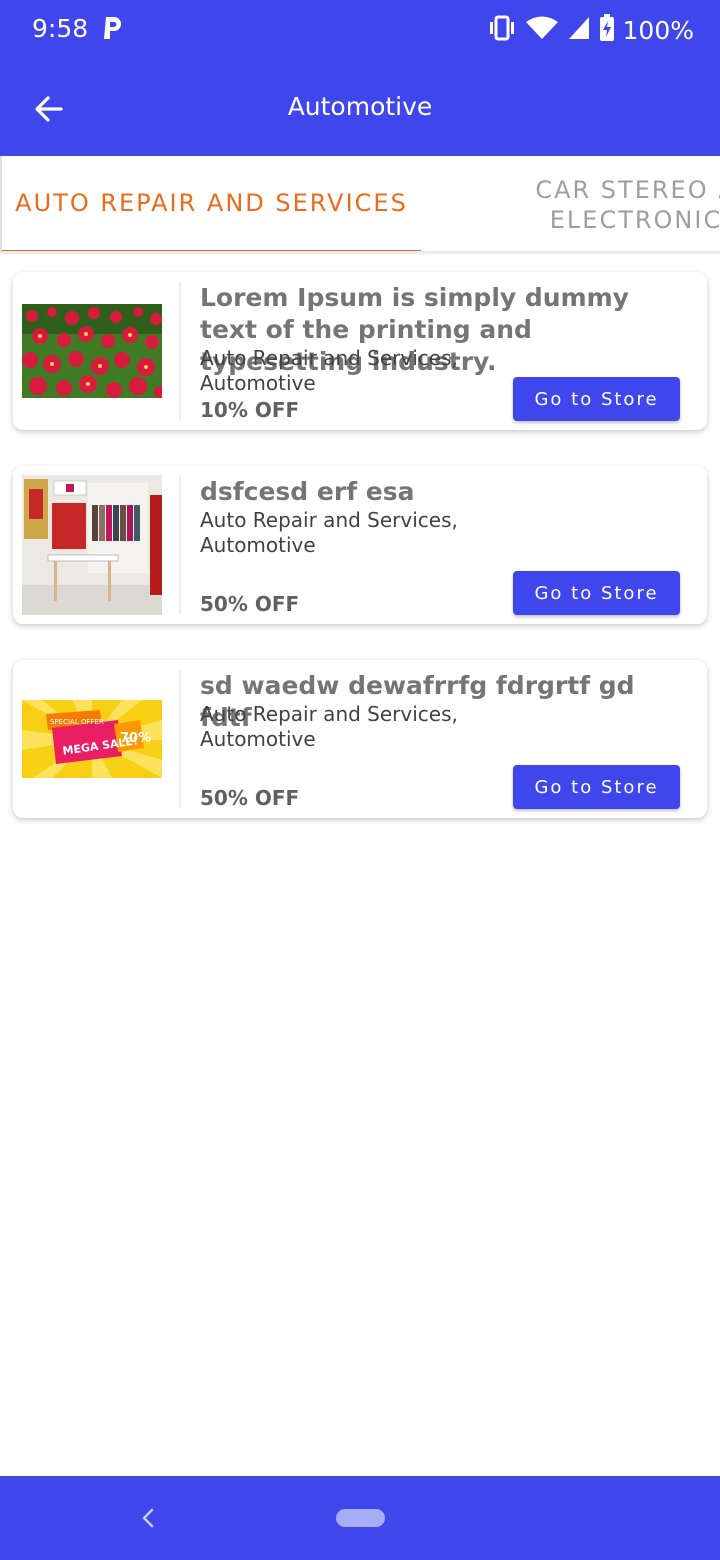  I want to click on tab-car-stereo: CAR STEREO A ELECTRONIC, so click(613, 203).